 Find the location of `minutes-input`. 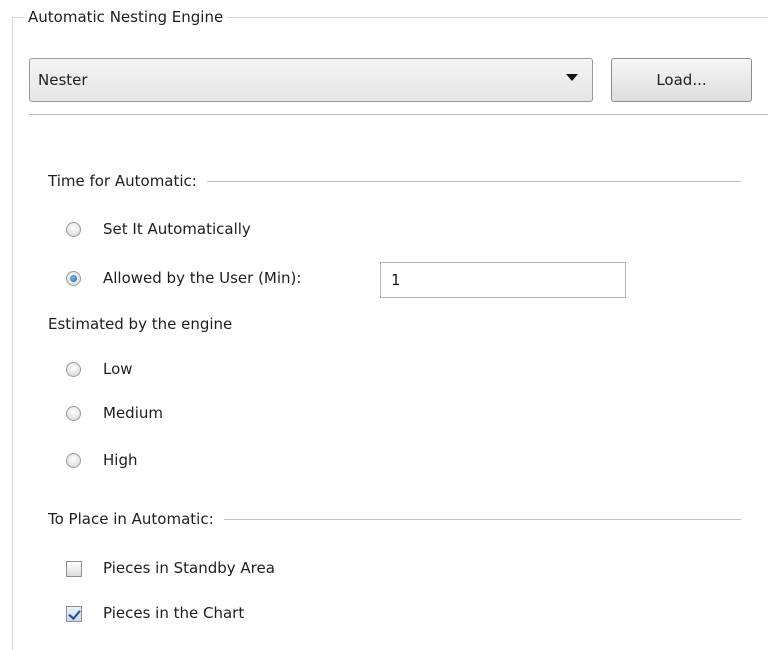

minutes-input is located at coordinates (503, 280).